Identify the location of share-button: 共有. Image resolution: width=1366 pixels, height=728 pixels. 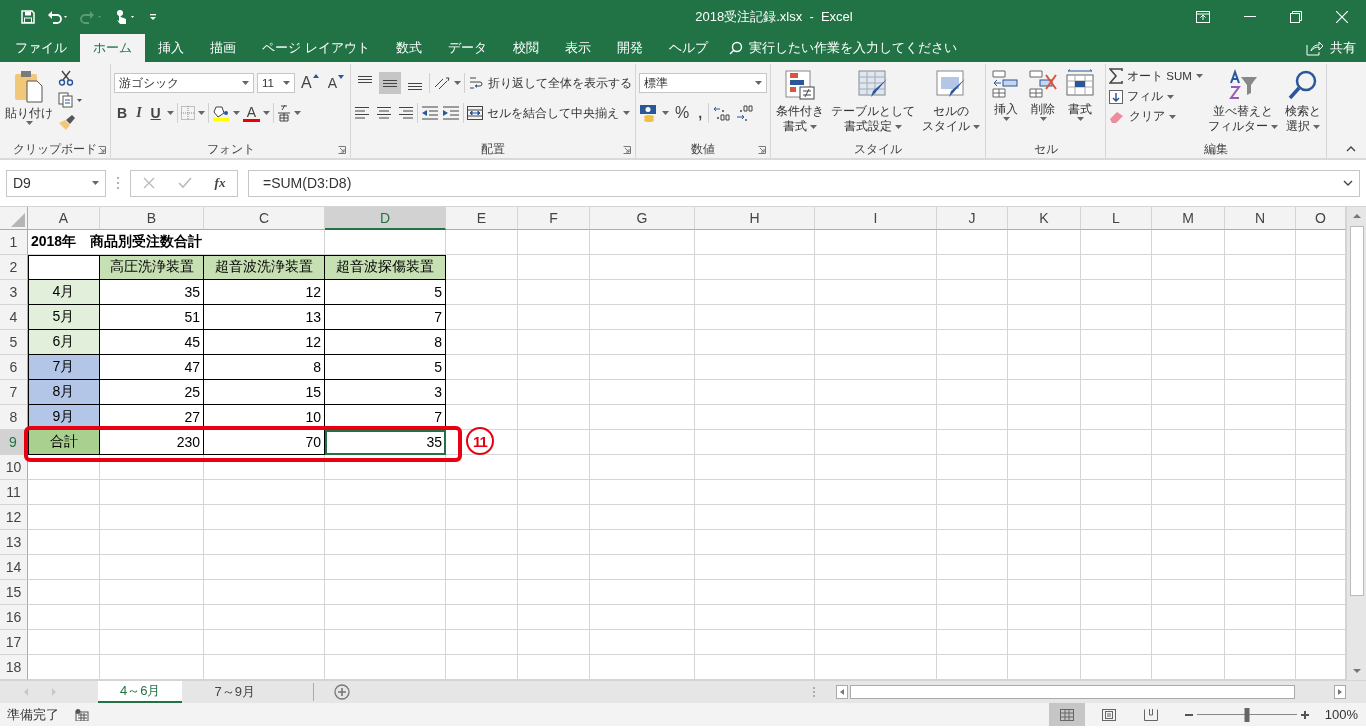
(1336, 48).